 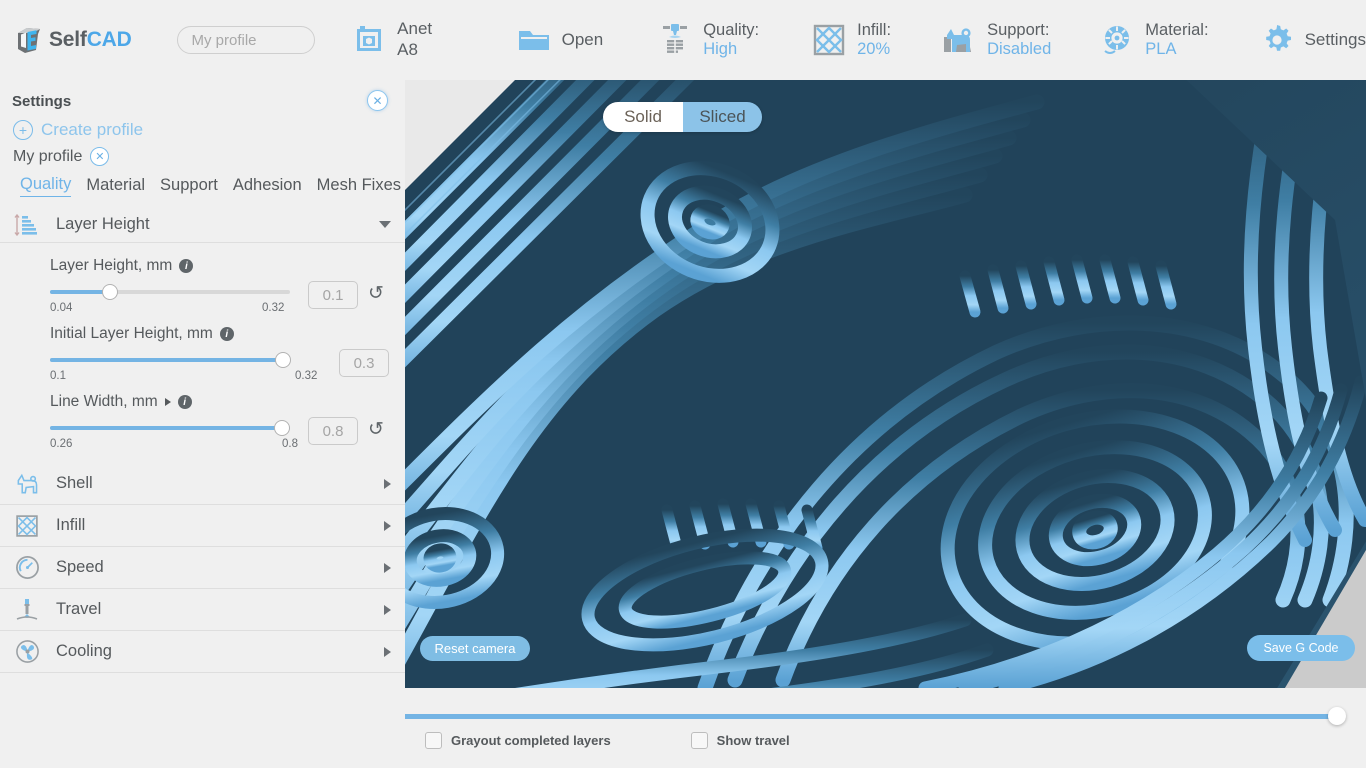 I want to click on toolbar-quality-label: Quality:, so click(x=731, y=29).